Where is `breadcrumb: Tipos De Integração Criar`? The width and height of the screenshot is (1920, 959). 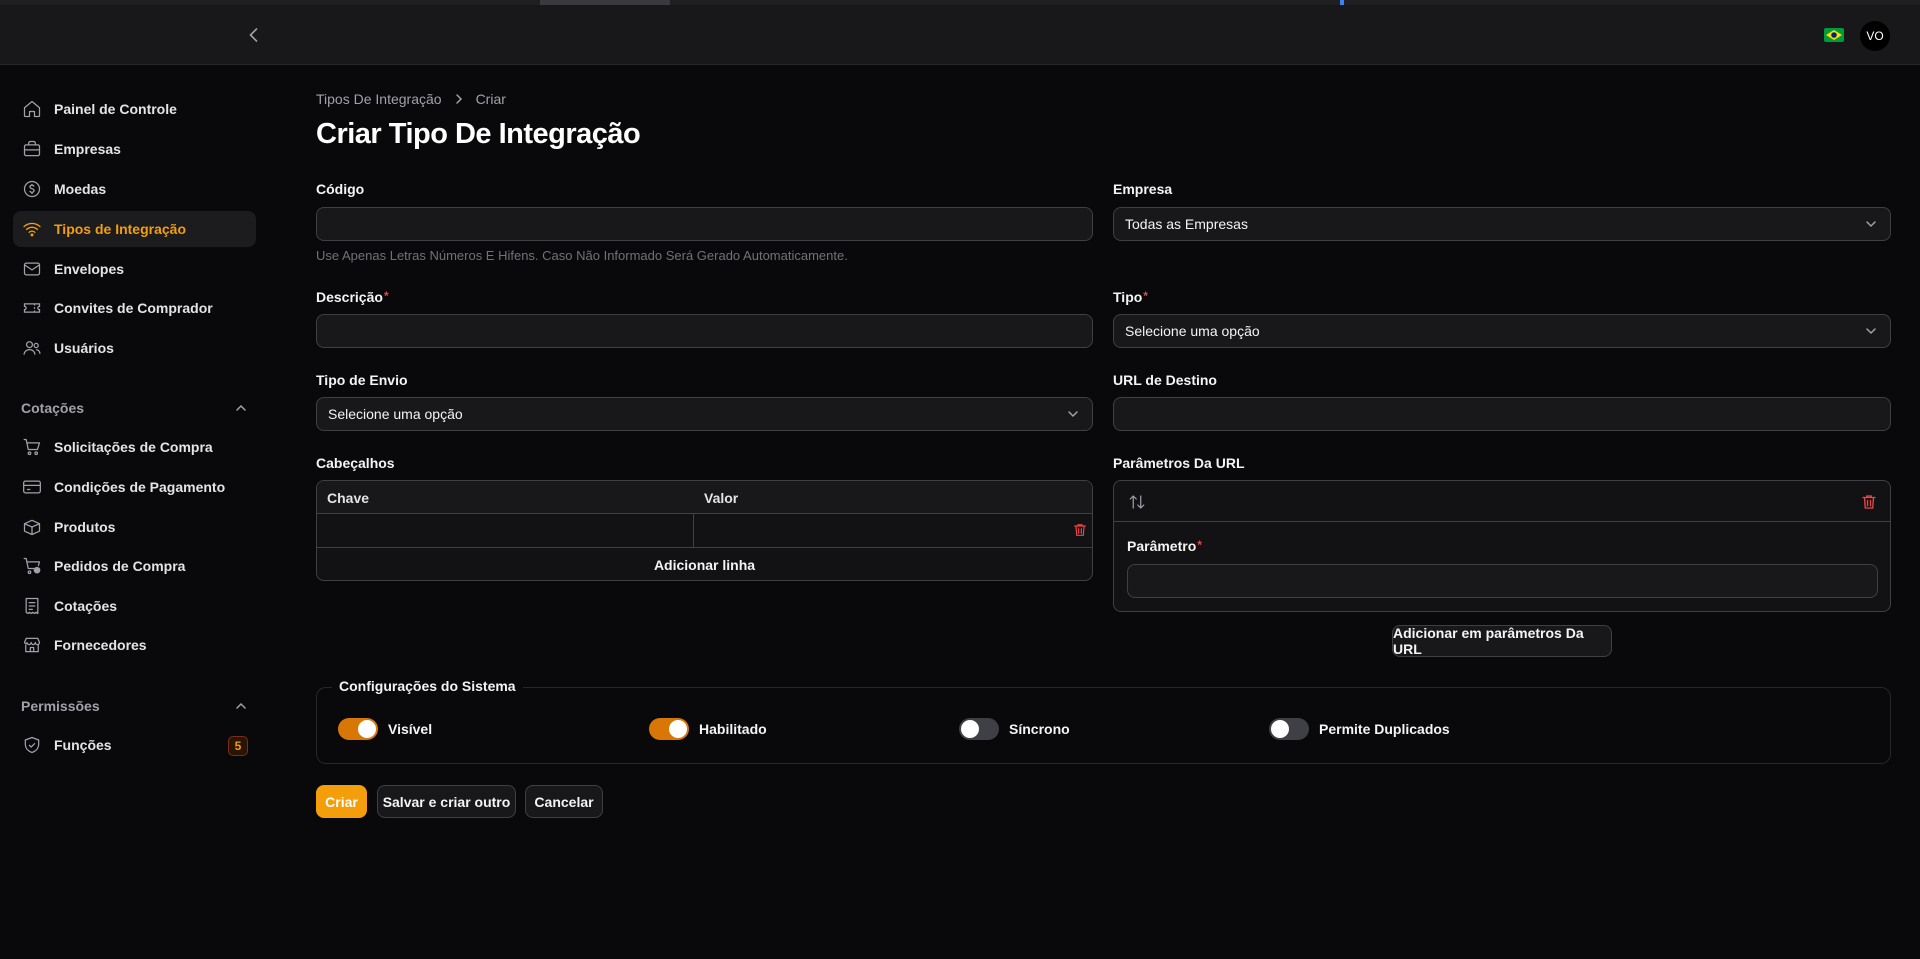 breadcrumb: Tipos De Integração Criar is located at coordinates (411, 99).